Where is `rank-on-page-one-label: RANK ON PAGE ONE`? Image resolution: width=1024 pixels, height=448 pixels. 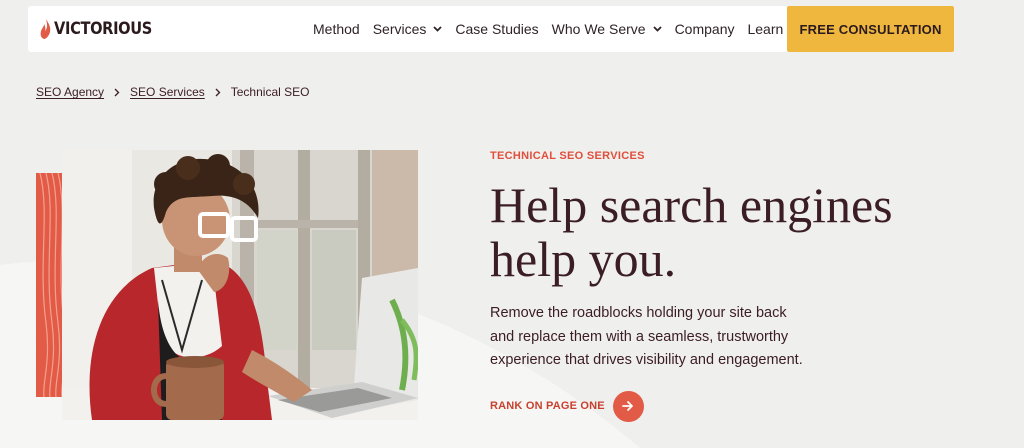 rank-on-page-one-label: RANK ON PAGE ONE is located at coordinates (547, 406).